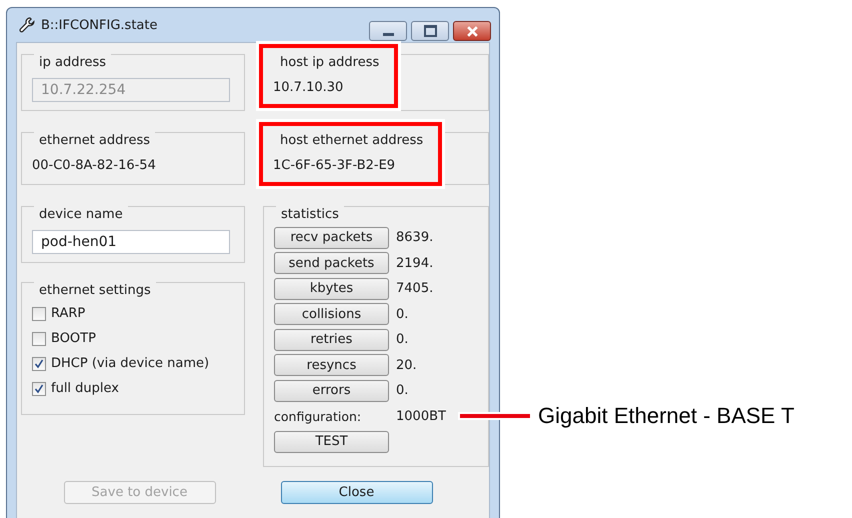 This screenshot has height=518, width=852. Describe the element at coordinates (73, 63) in the screenshot. I see `group-label: ip address` at that location.